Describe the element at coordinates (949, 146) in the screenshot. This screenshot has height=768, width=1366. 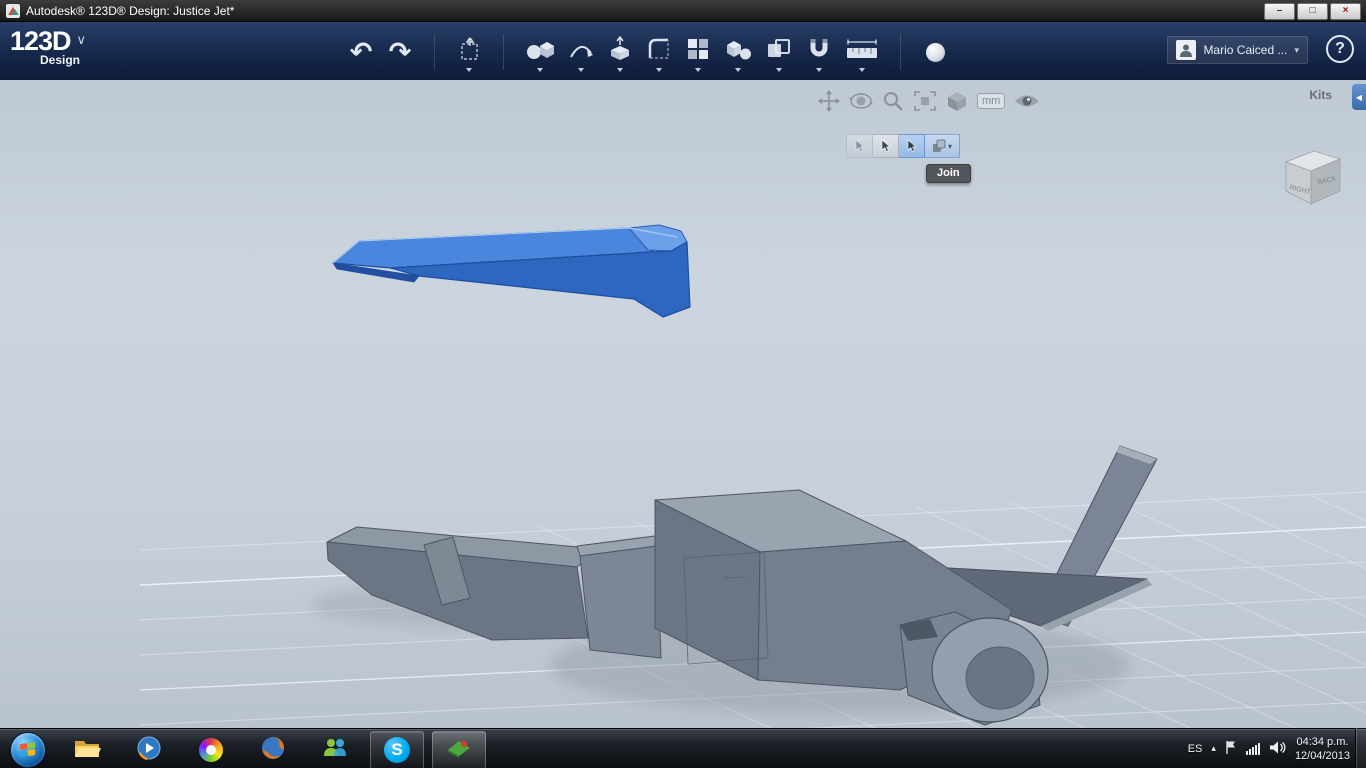
I see `join-dropdown-icon: ▾` at that location.